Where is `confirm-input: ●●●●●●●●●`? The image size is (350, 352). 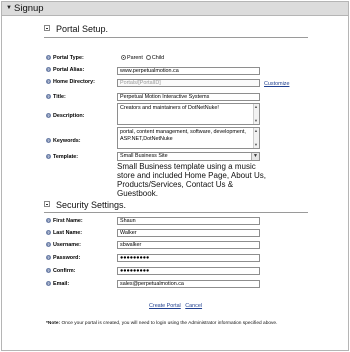
confirm-input: ●●●●●●●●● is located at coordinates (188, 271).